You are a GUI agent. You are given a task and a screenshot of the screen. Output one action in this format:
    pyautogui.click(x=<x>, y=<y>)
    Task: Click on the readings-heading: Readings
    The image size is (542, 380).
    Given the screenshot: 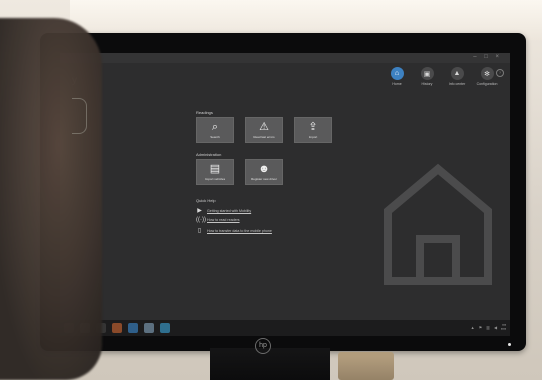 What is the action you would take?
    pyautogui.click(x=204, y=112)
    